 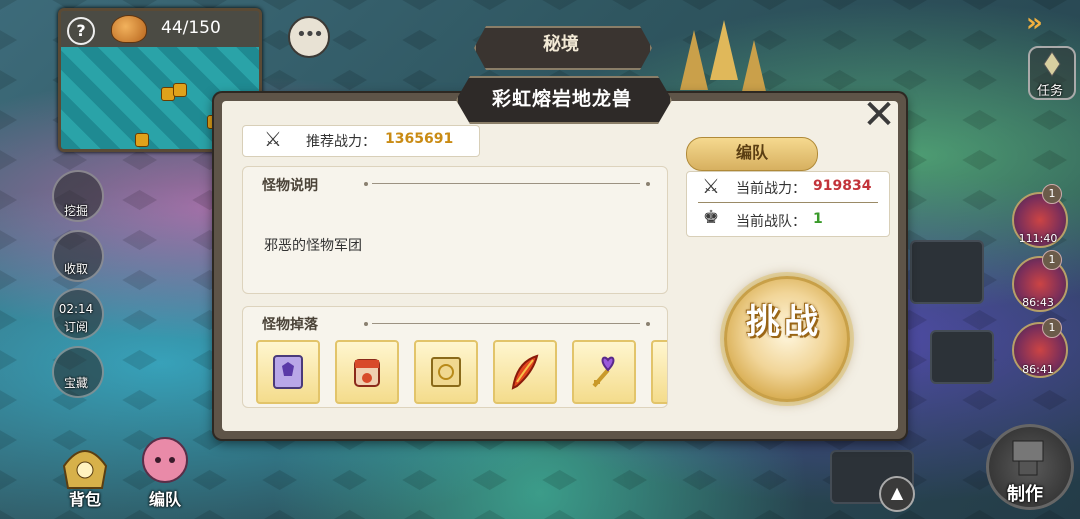 What do you see at coordinates (1049, 91) in the screenshot?
I see `task-label: 任务` at bounding box center [1049, 91].